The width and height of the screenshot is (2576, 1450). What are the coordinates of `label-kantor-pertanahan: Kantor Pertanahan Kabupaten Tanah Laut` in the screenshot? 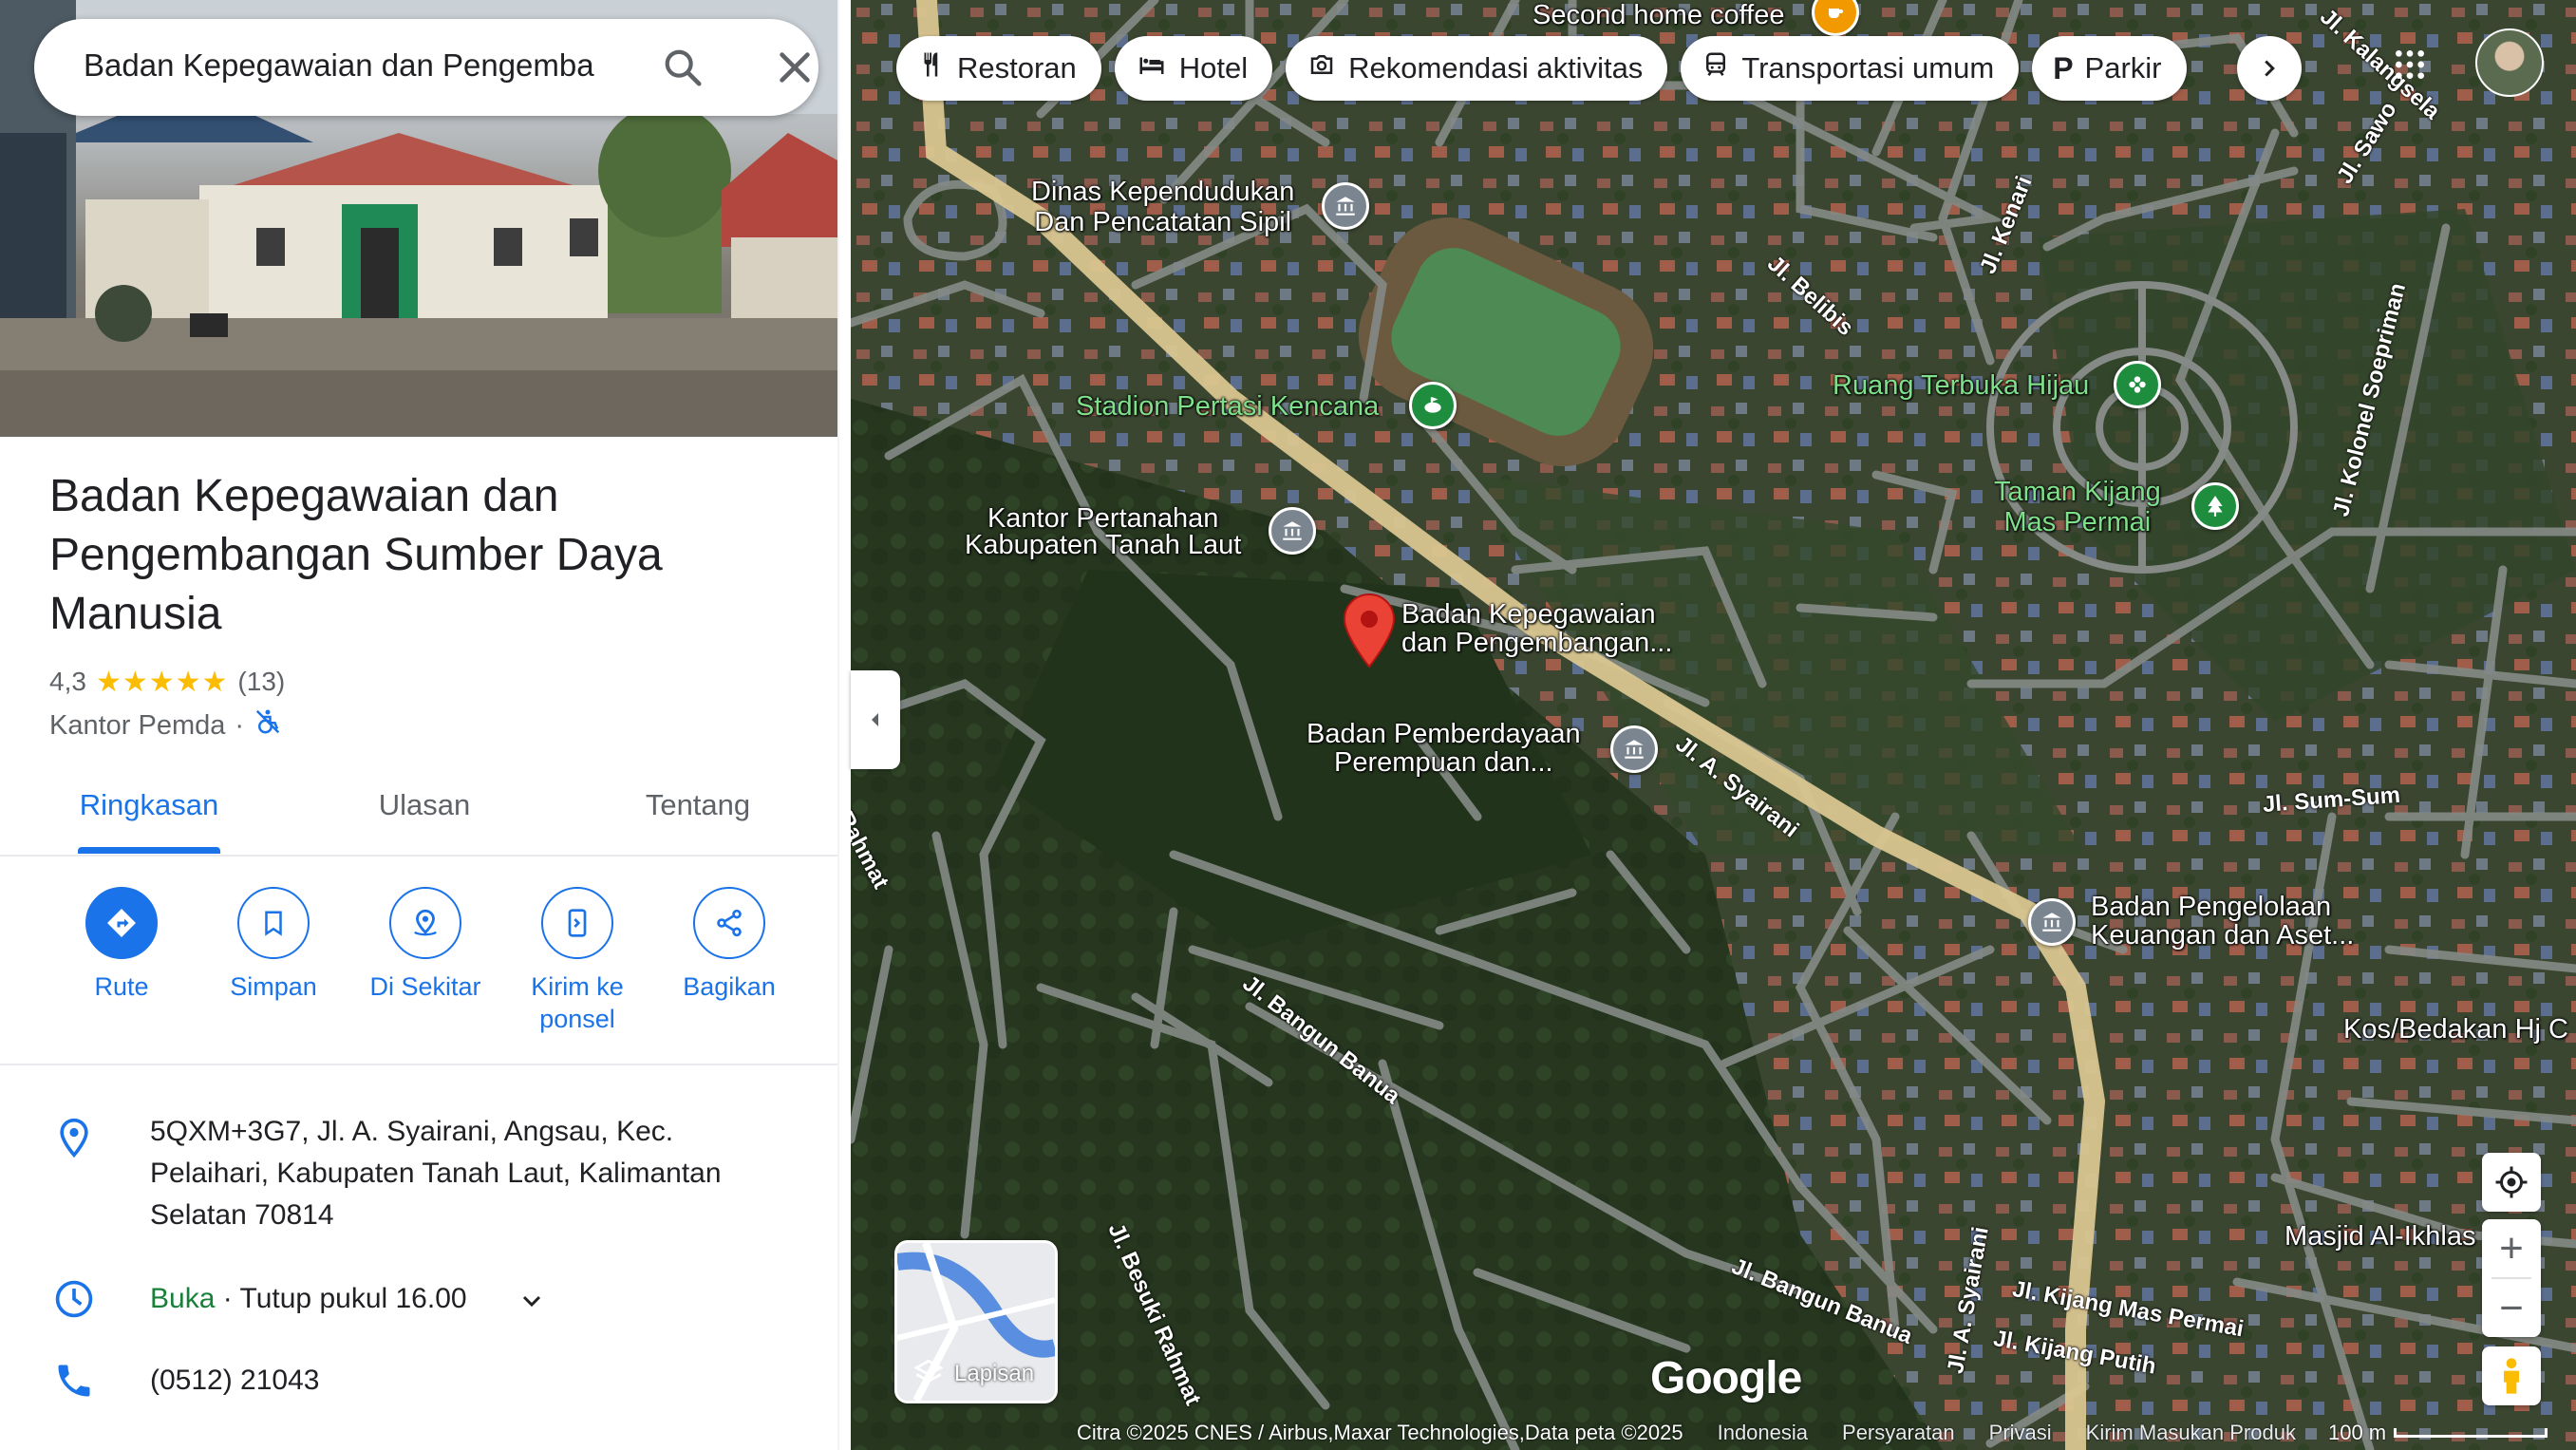 It's located at (1103, 532).